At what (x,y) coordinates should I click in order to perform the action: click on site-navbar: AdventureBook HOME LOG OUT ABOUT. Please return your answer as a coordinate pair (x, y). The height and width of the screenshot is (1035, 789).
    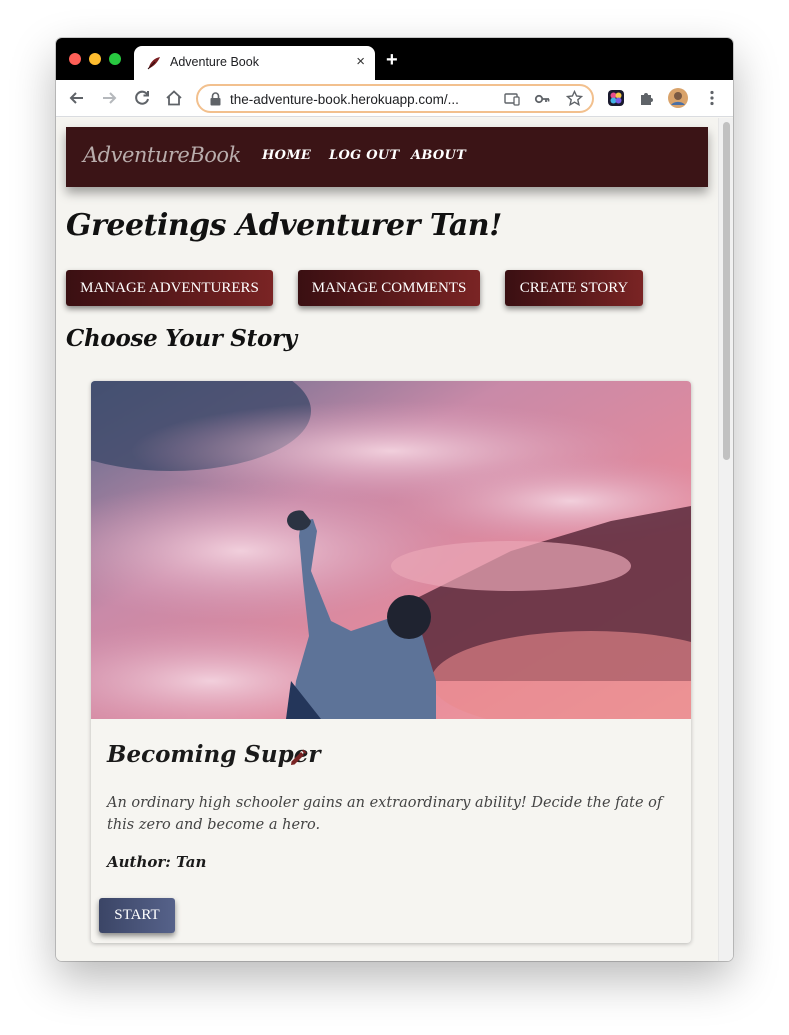
    Looking at the image, I should click on (387, 157).